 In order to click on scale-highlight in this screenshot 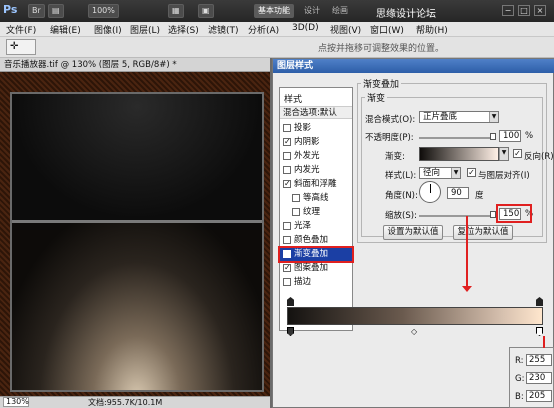, I will do `click(514, 213)`.